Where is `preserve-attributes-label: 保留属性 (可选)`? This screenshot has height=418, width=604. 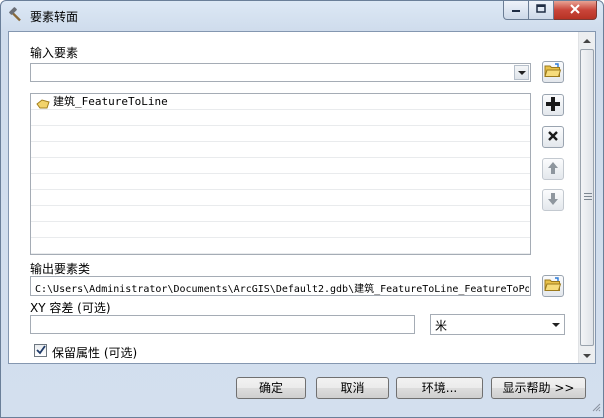
preserve-attributes-label: 保留属性 (可选) is located at coordinates (95, 353).